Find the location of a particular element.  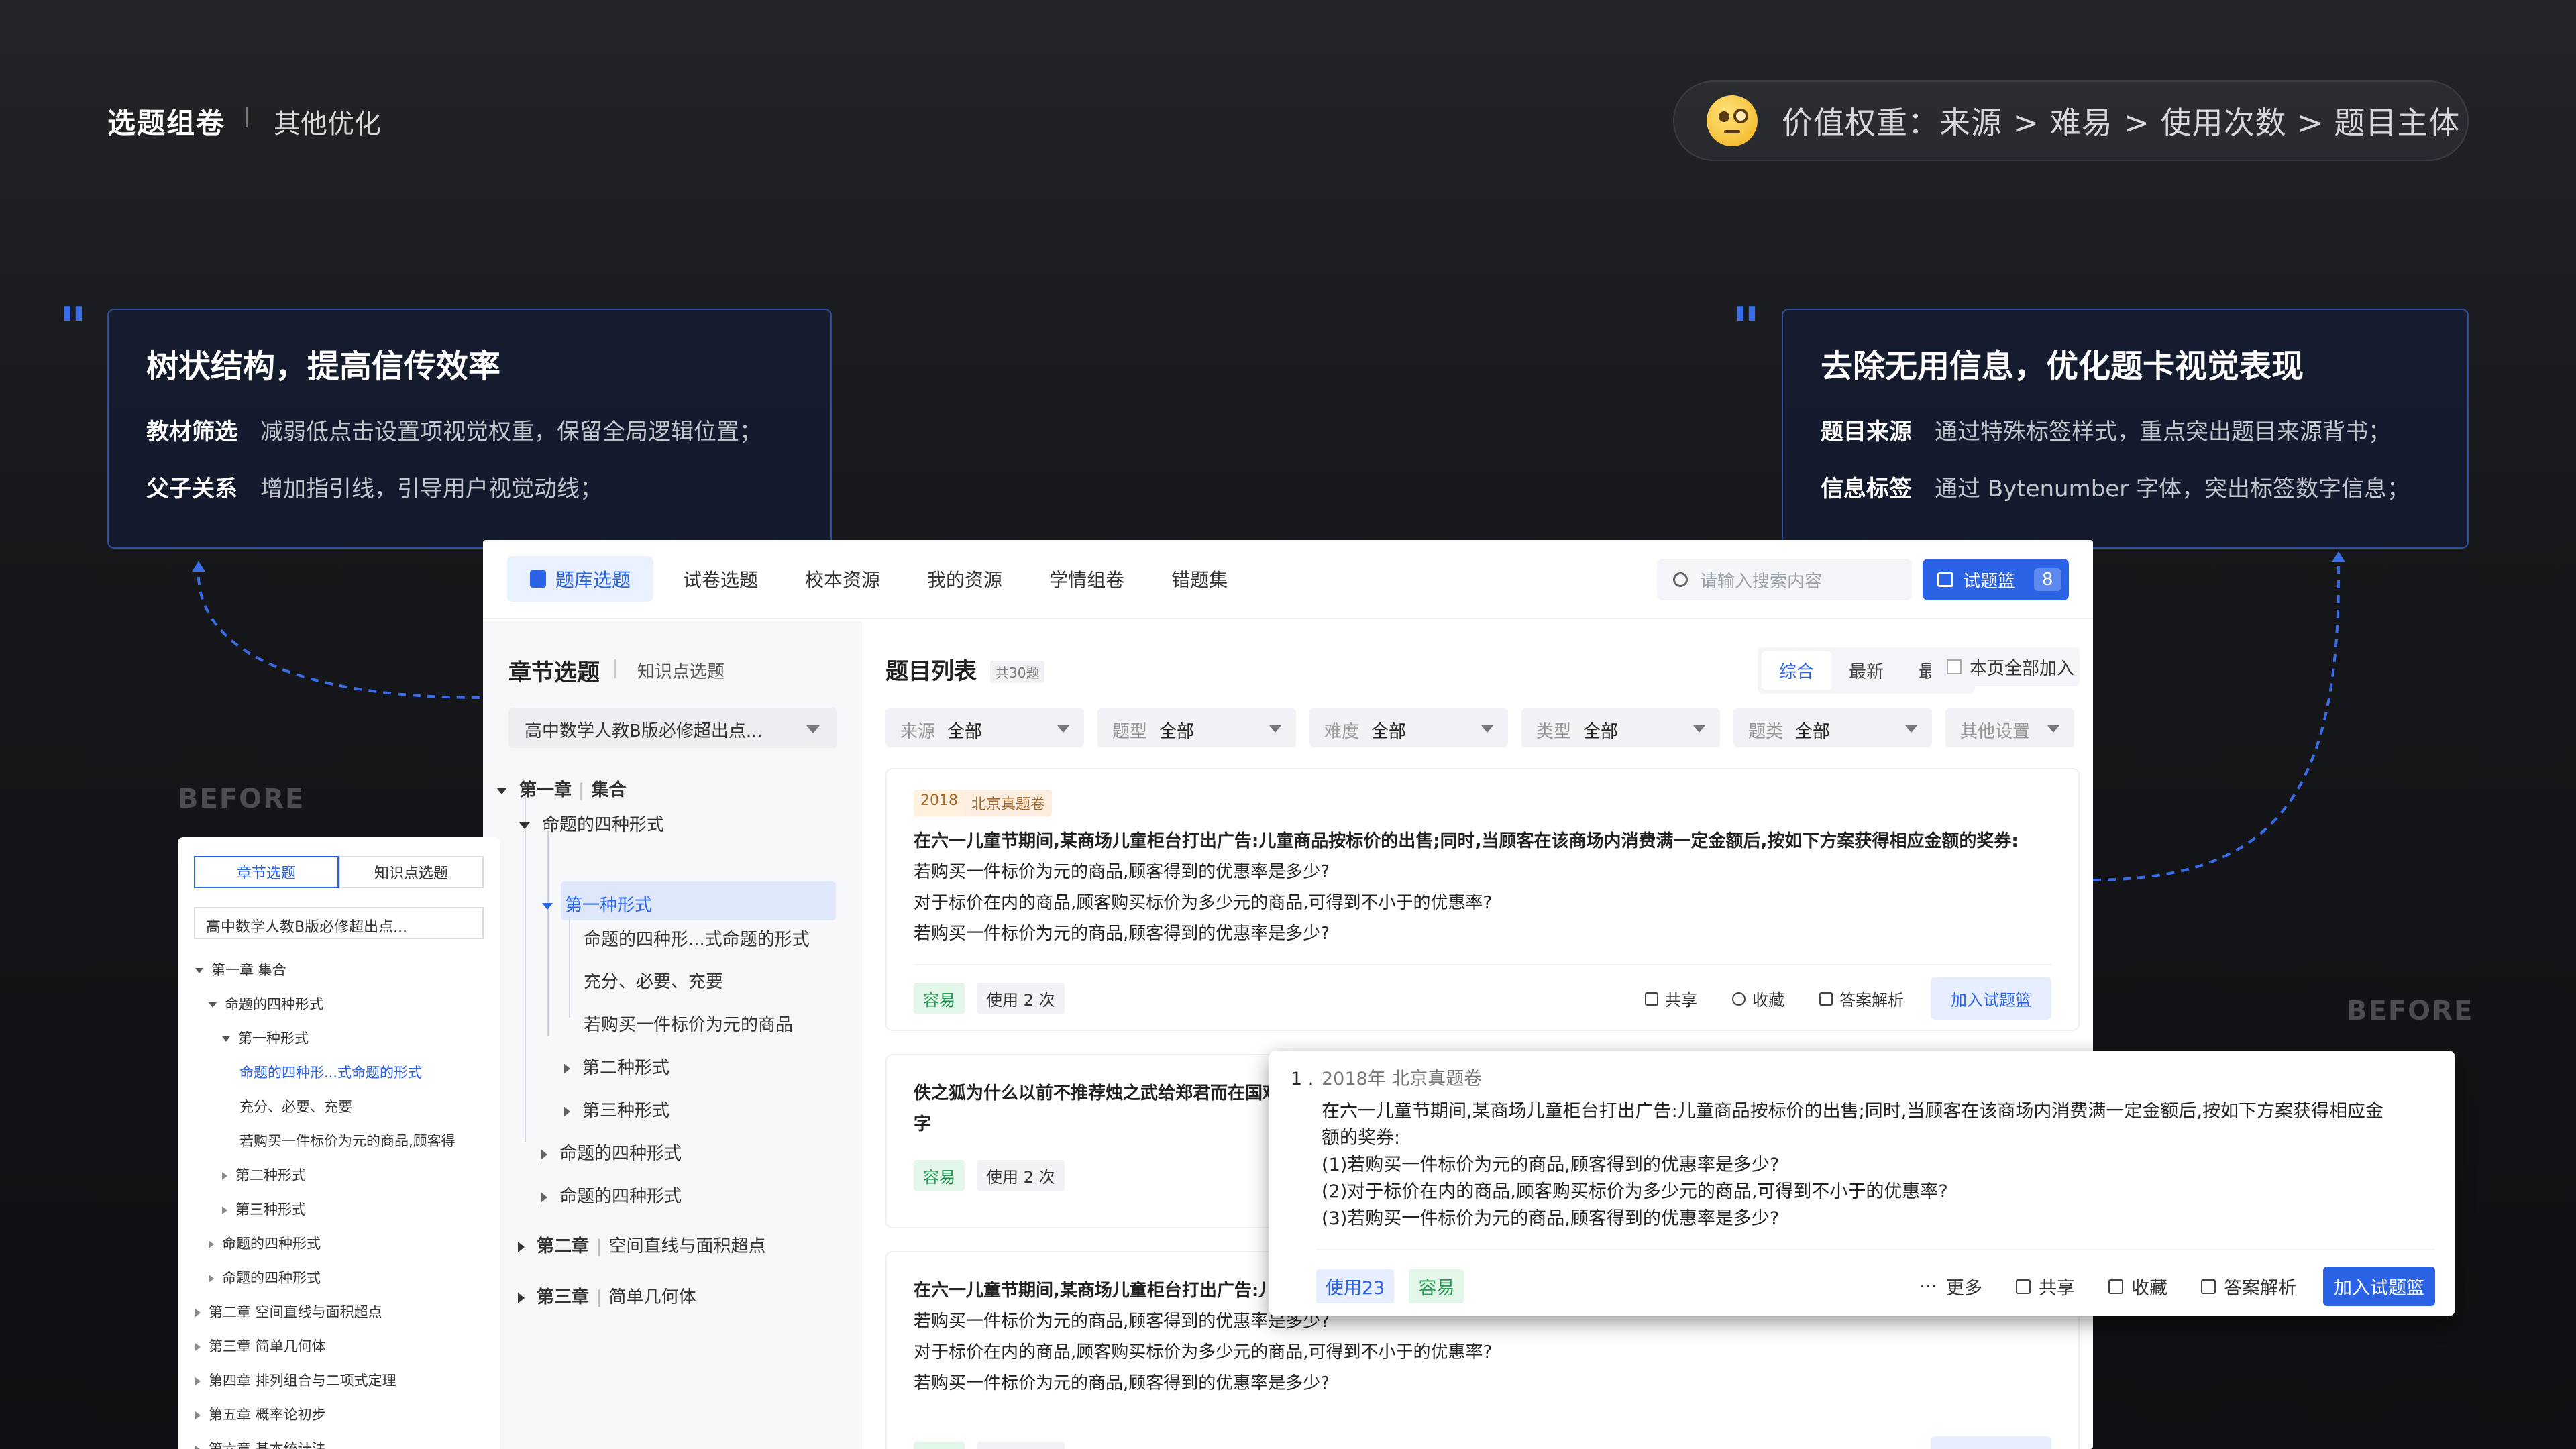

tree-item: 第六章 基本统计法 is located at coordinates (260, 1443).